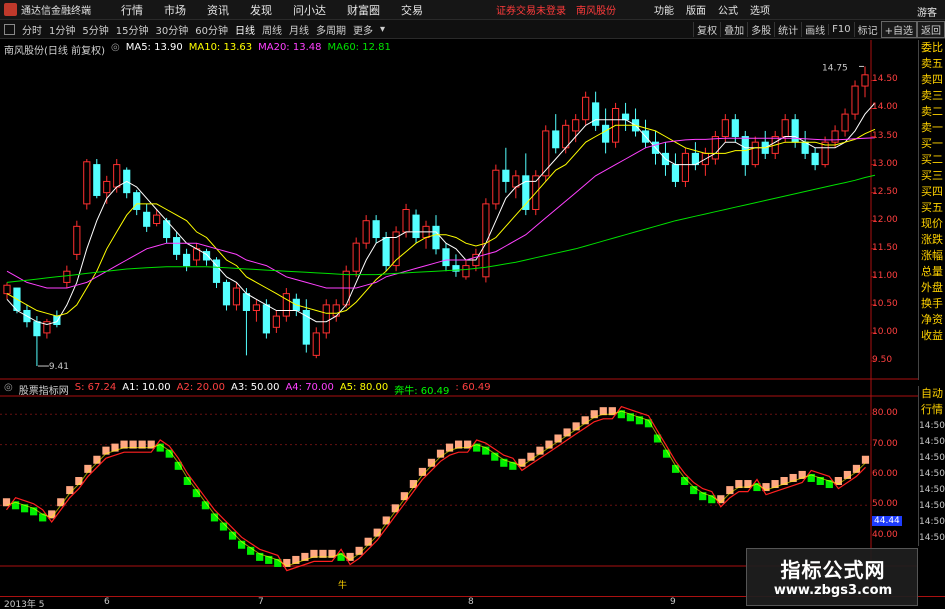  Describe the element at coordinates (10, 9) in the screenshot. I see `app-logo-icon` at that location.